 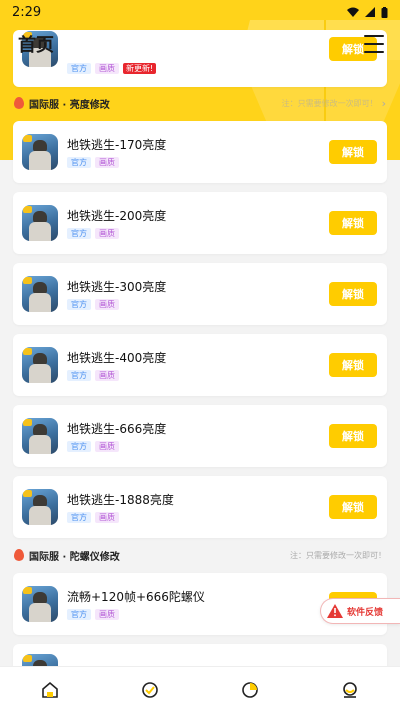 What do you see at coordinates (120, 499) in the screenshot?
I see `item-title: 地铁逃生-1888亮度` at bounding box center [120, 499].